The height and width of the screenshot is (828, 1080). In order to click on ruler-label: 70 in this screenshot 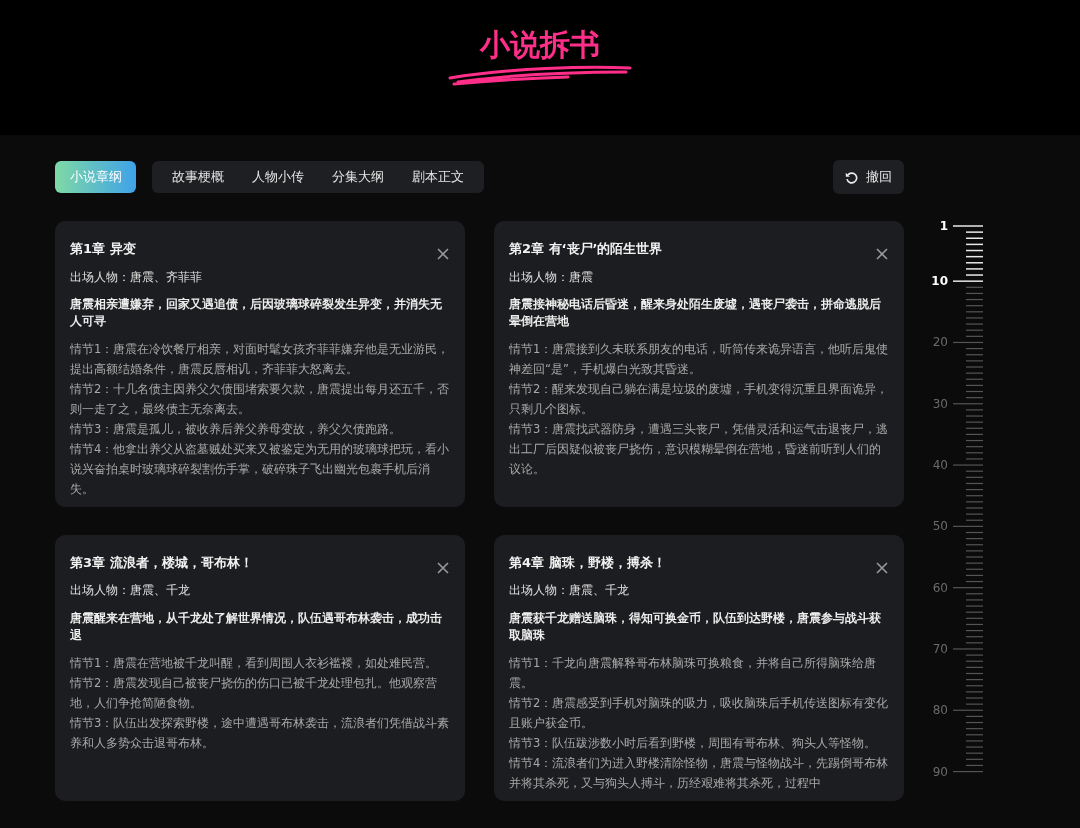, I will do `click(940, 648)`.